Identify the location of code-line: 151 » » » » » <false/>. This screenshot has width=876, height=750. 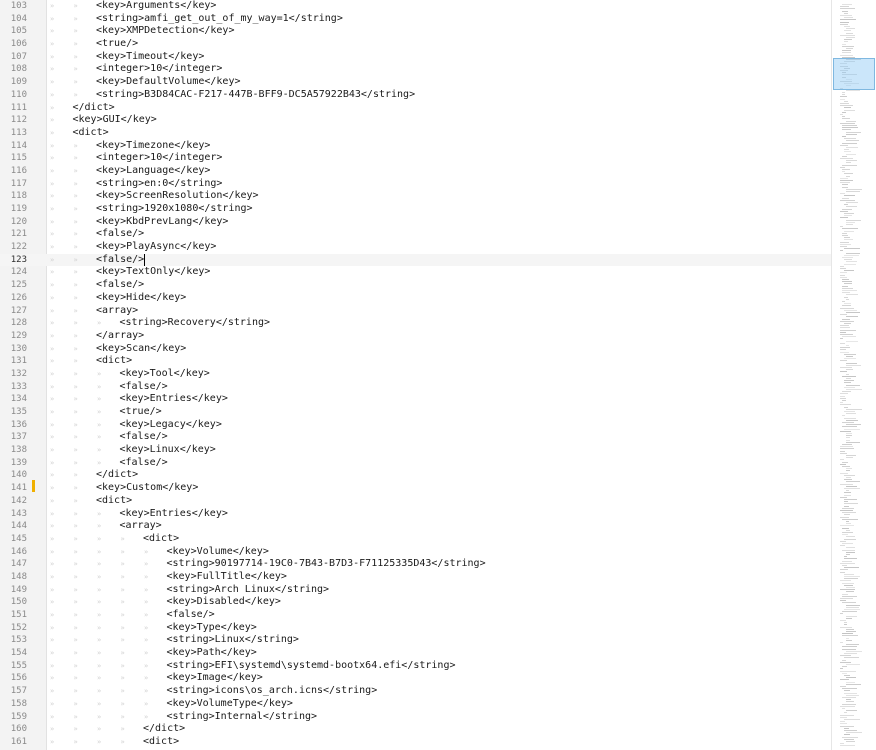
(415, 615).